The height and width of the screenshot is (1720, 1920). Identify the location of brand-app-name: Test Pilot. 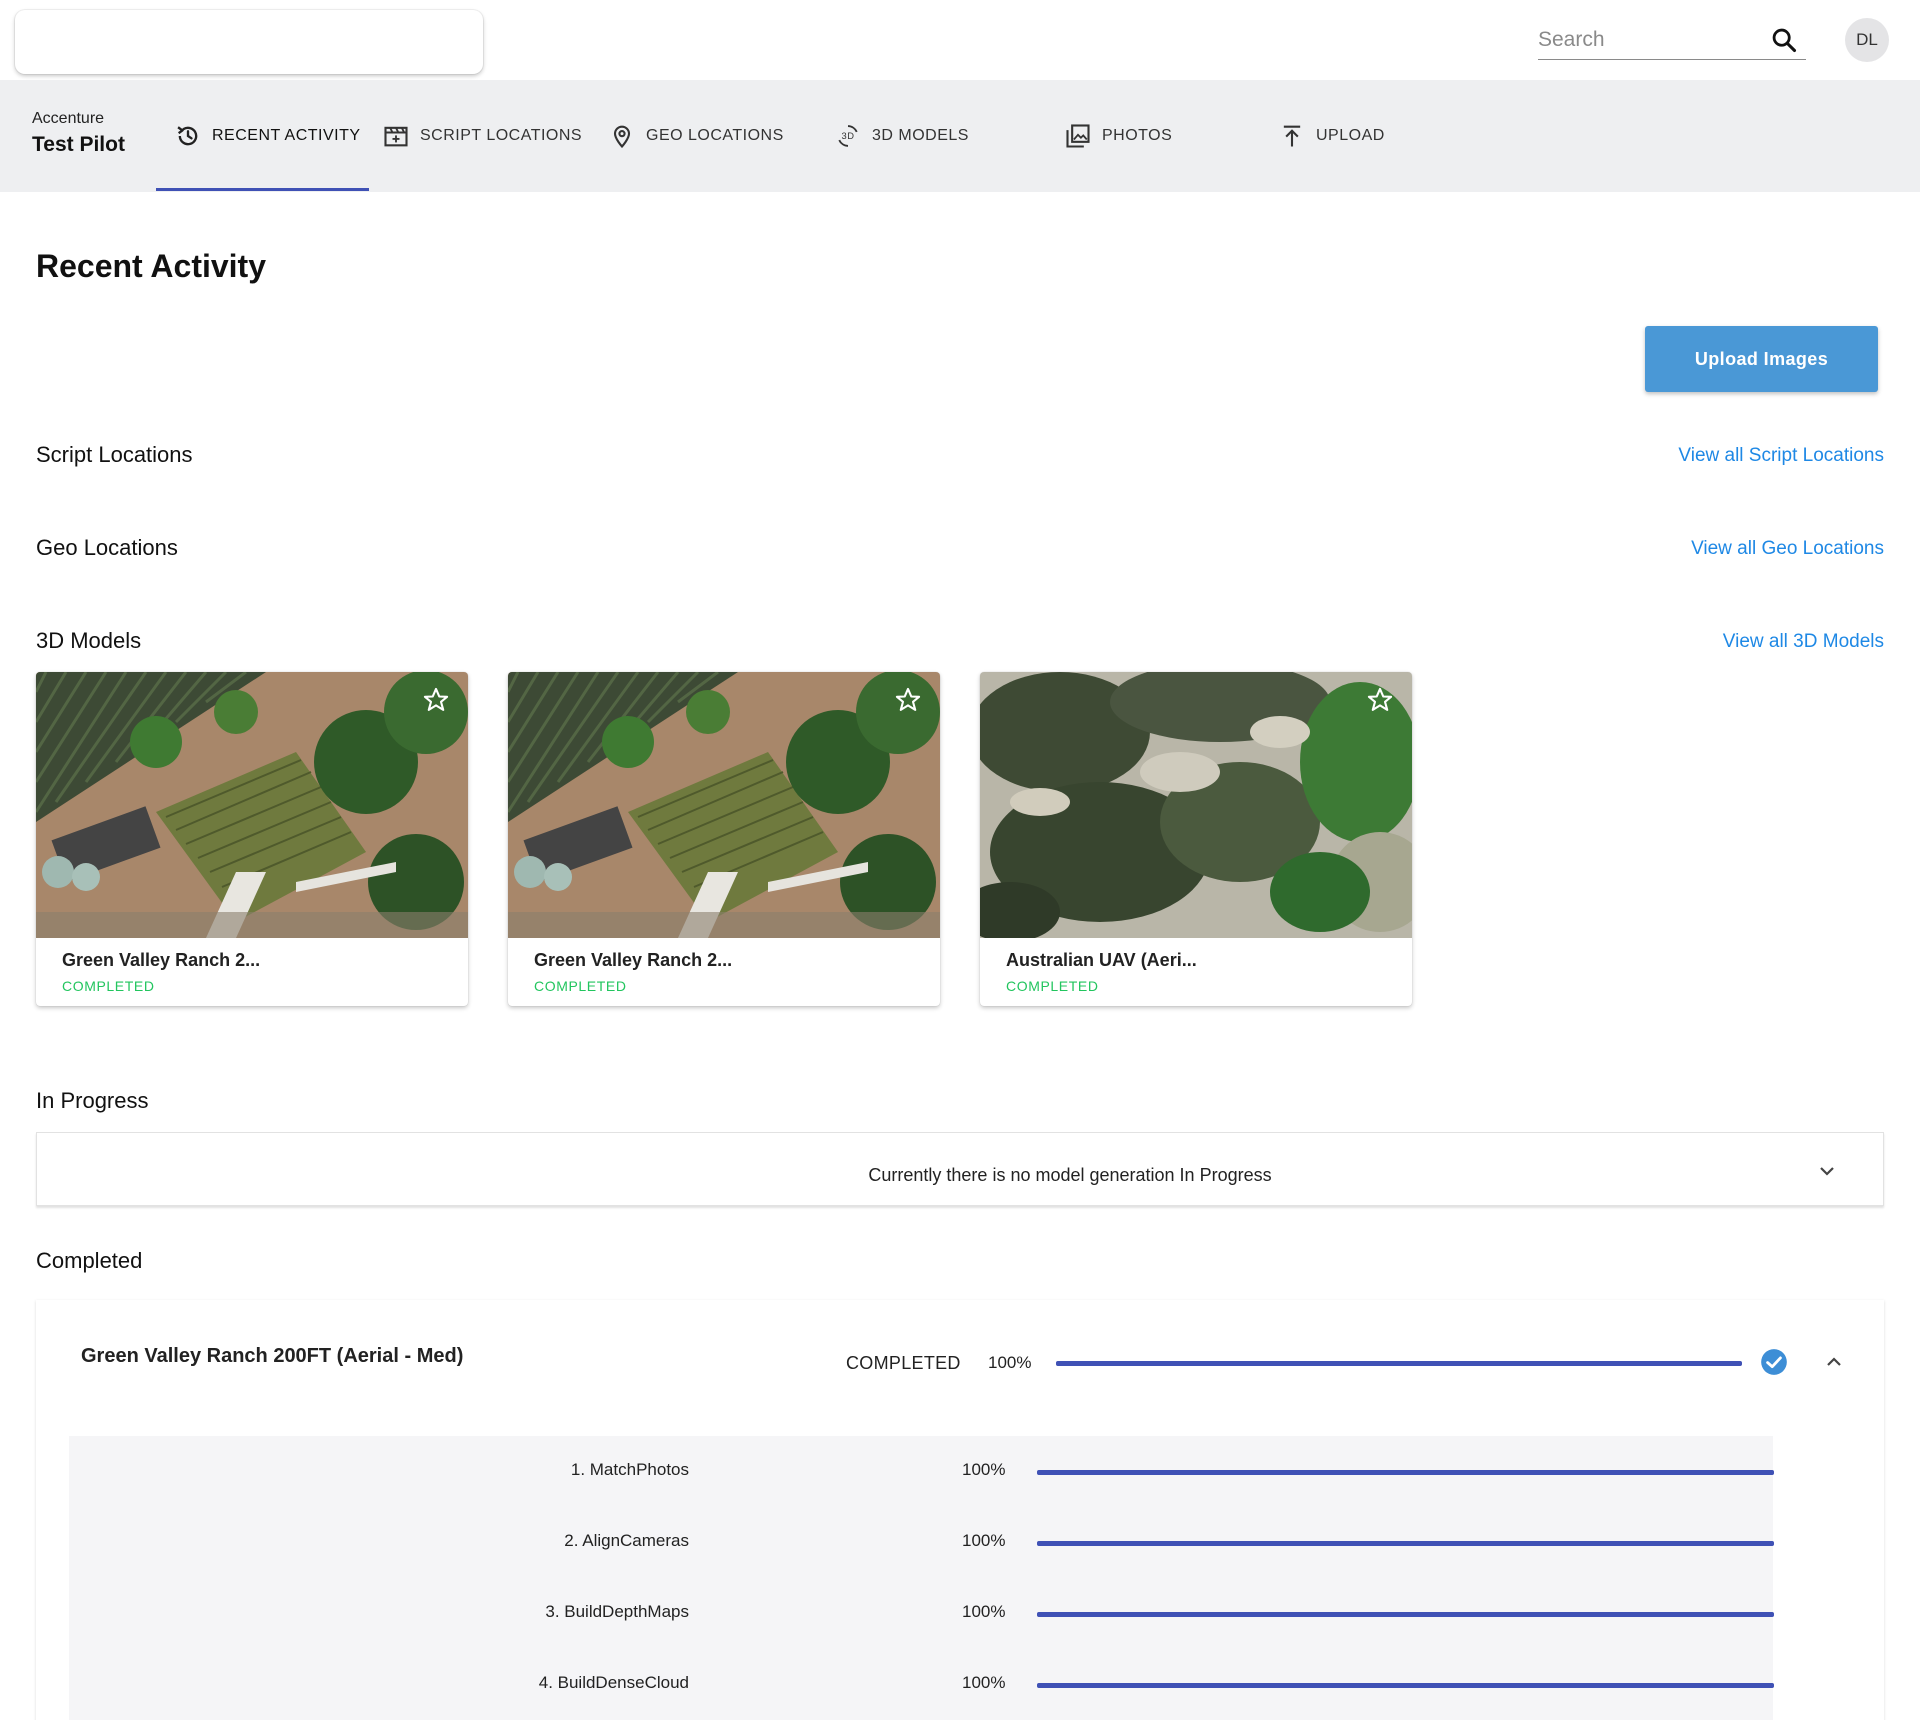
(78, 144).